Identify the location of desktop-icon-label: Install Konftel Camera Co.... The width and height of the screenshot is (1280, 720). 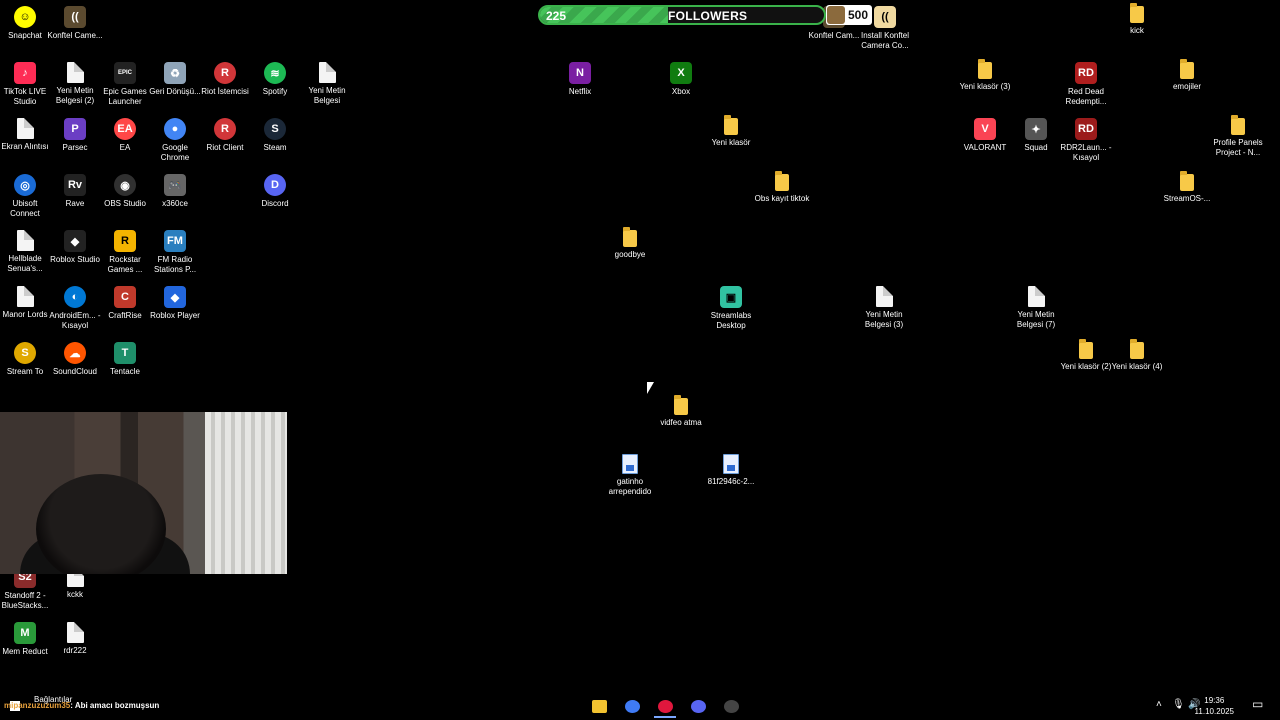
(885, 40).